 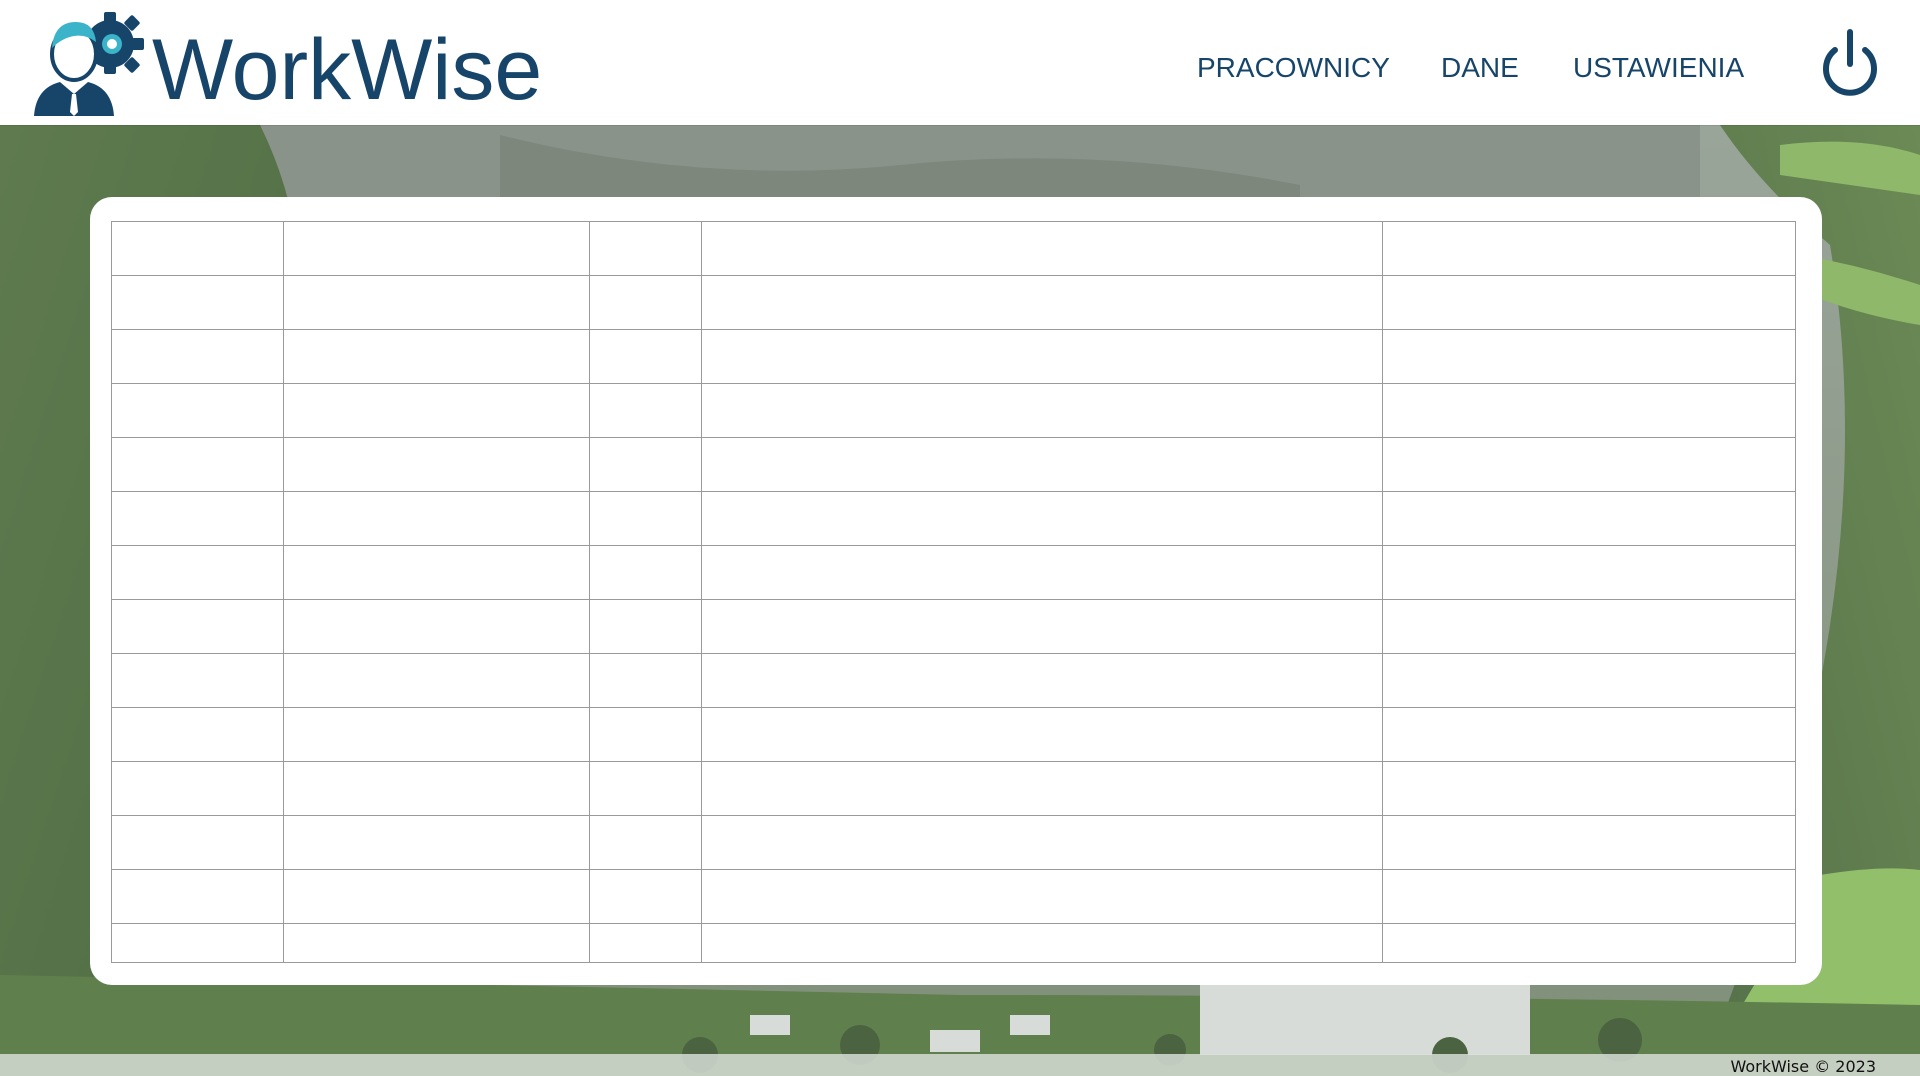 I want to click on power-icon, so click(x=1850, y=63).